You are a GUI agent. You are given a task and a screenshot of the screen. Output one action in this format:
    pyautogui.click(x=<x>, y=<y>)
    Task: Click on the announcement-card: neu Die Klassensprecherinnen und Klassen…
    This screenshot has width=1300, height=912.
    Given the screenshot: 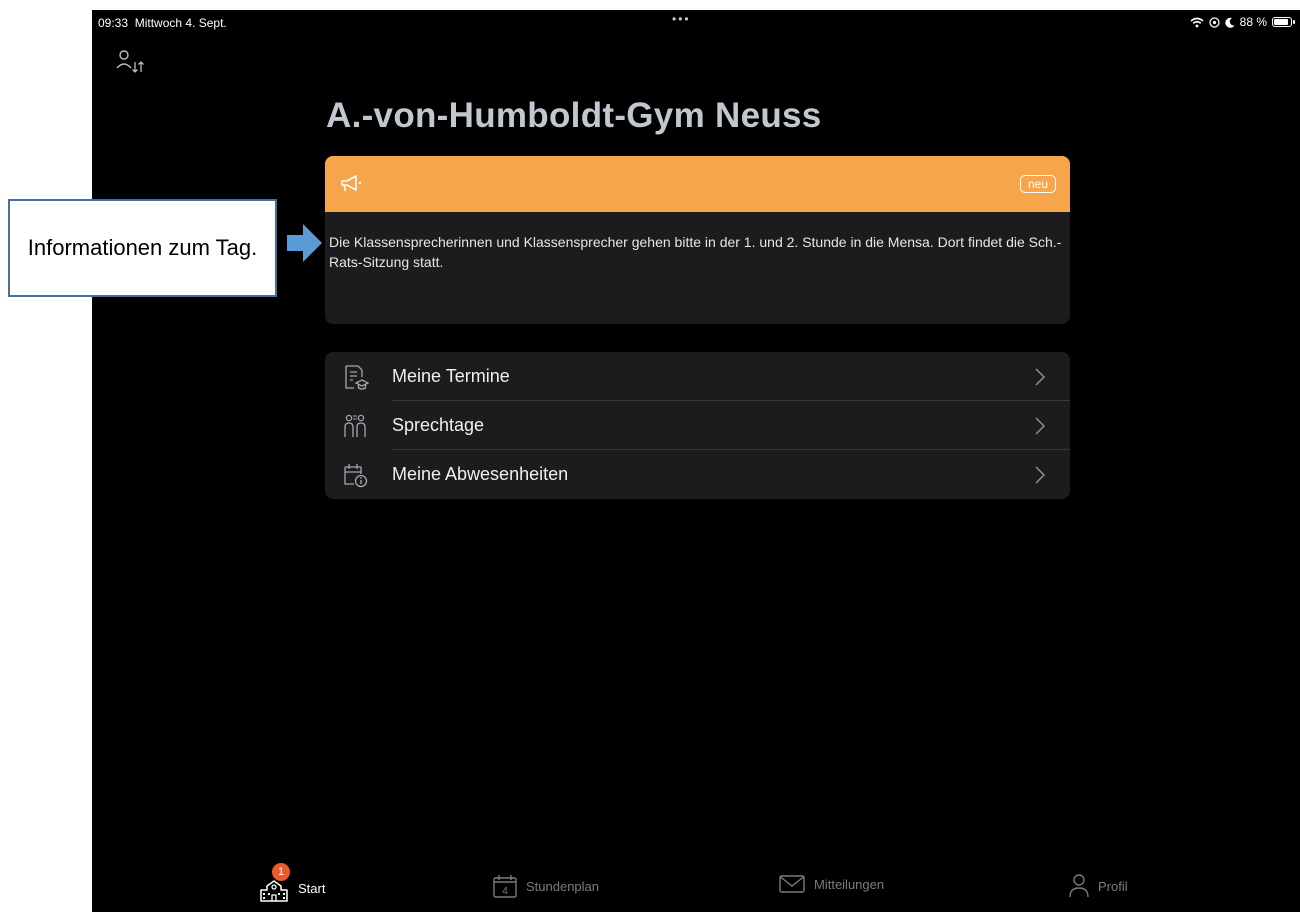 What is the action you would take?
    pyautogui.click(x=697, y=240)
    